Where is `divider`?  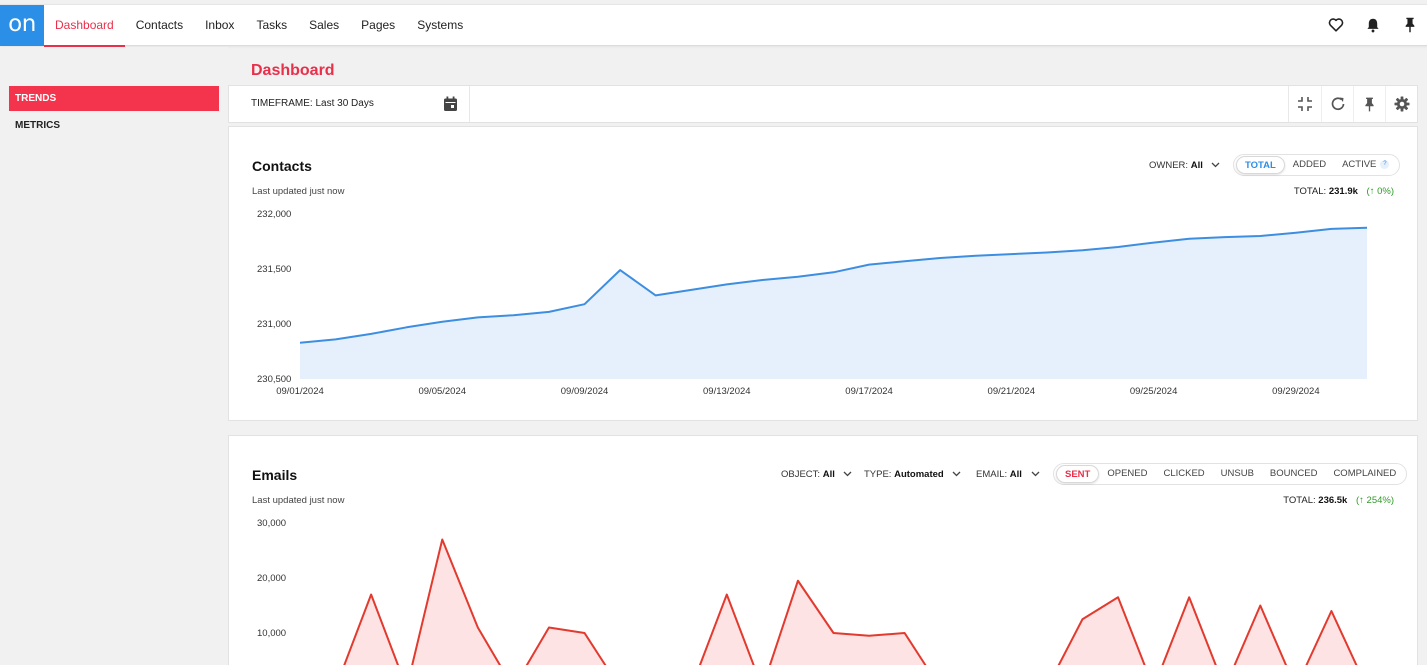
divider is located at coordinates (469, 104).